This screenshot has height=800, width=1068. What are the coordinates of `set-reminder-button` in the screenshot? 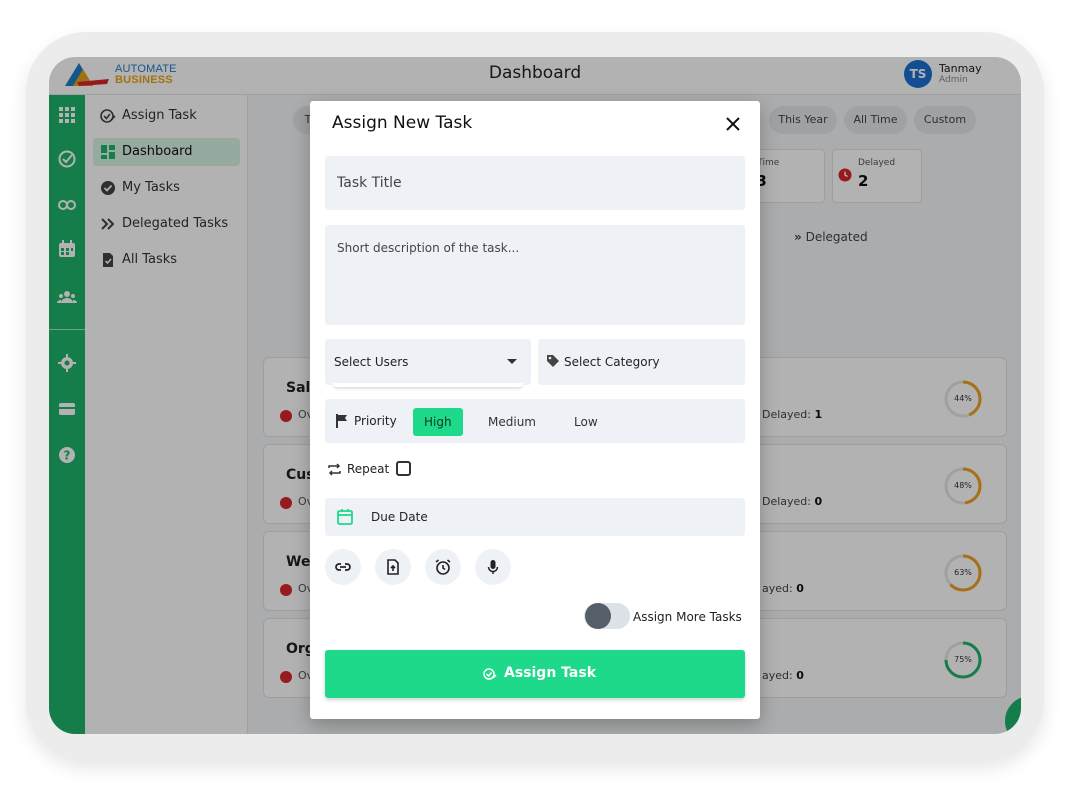 It's located at (443, 567).